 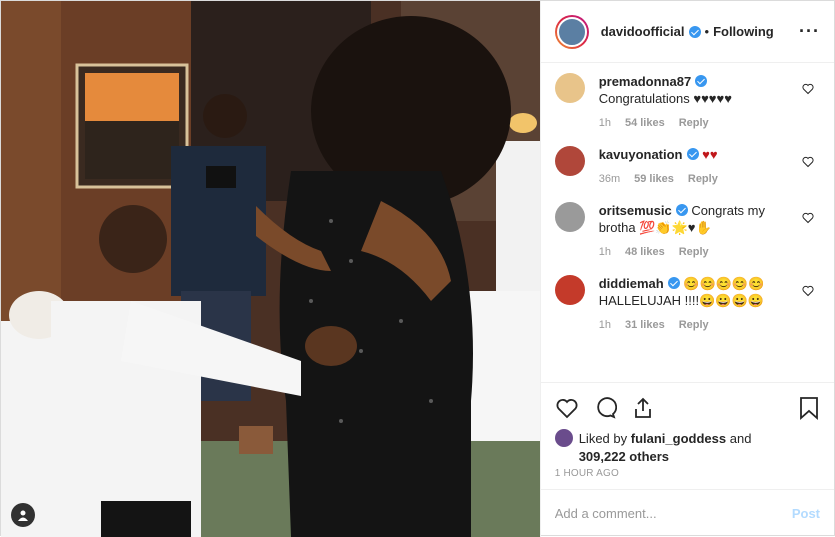 What do you see at coordinates (635, 210) in the screenshot?
I see `commenter-username: oritsemusic` at bounding box center [635, 210].